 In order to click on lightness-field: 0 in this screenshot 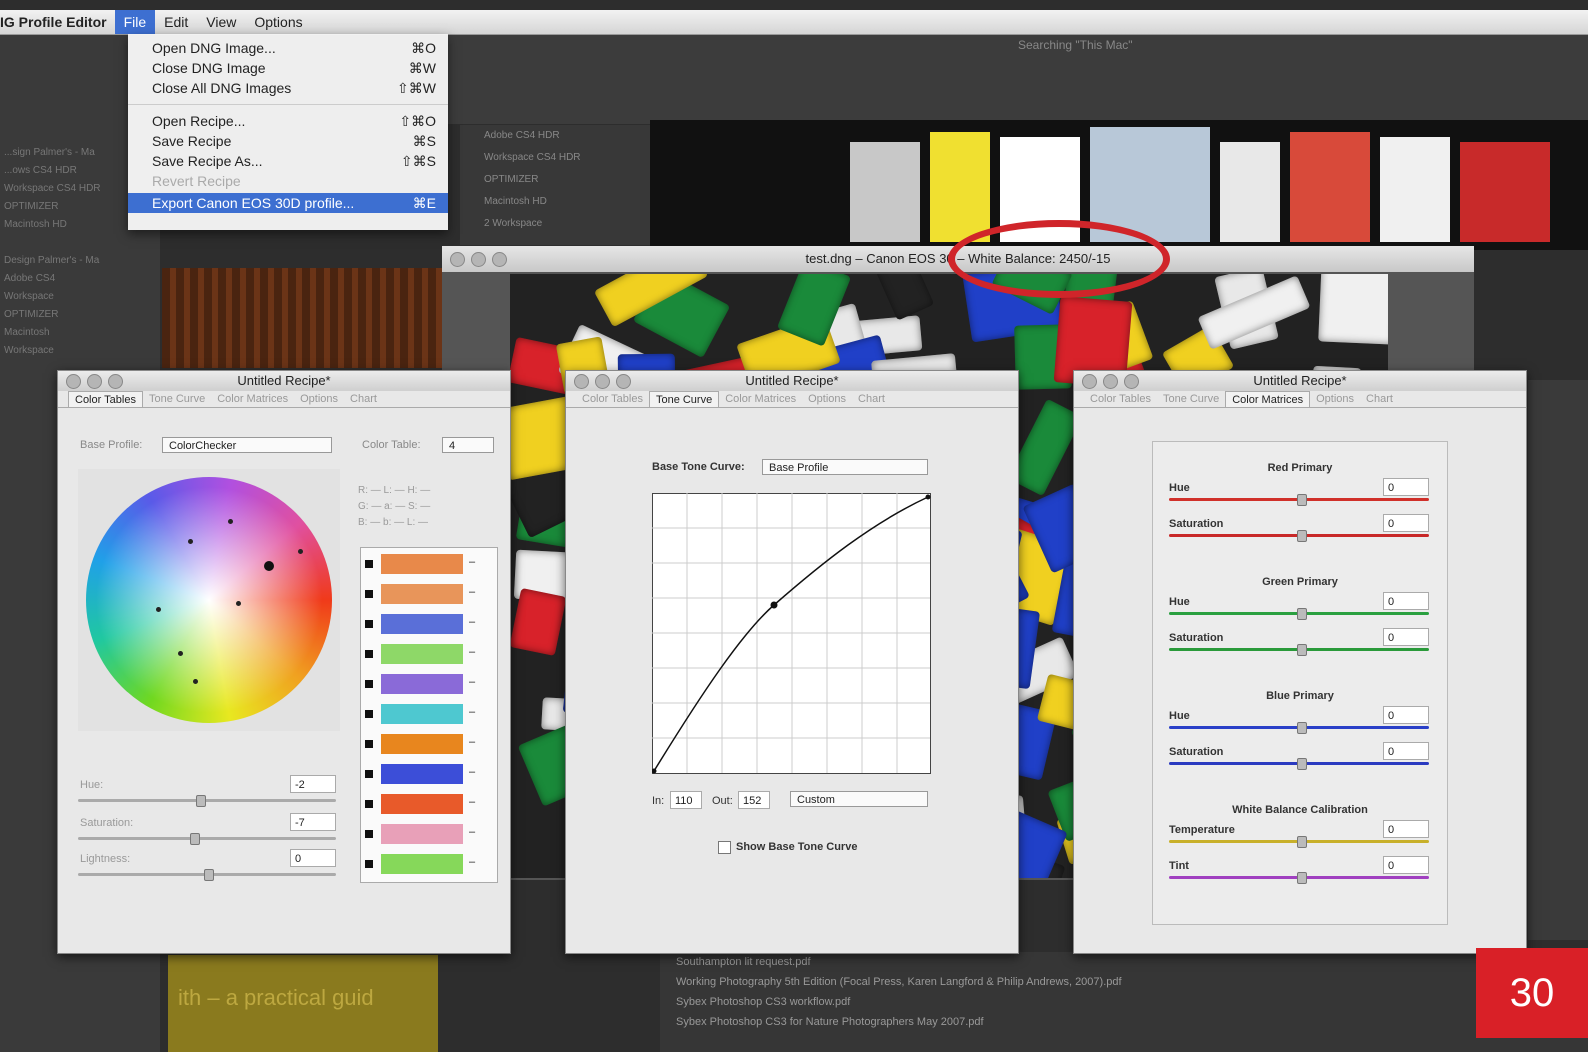, I will do `click(313, 858)`.